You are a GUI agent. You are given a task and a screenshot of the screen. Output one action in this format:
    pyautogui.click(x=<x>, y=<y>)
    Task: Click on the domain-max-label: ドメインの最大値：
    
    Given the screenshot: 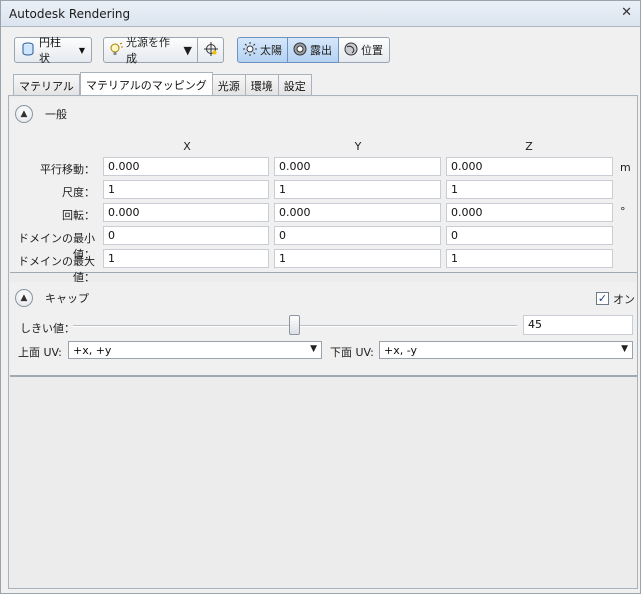 What is the action you would take?
    pyautogui.click(x=56, y=269)
    